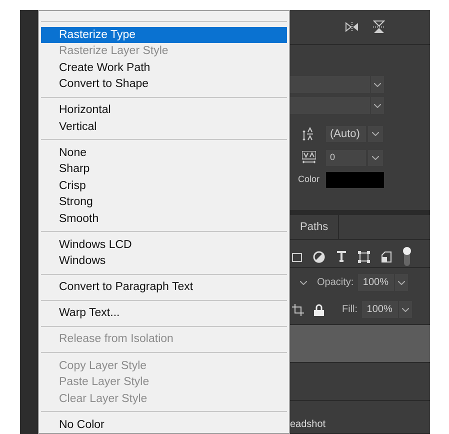 The height and width of the screenshot is (434, 449). Describe the element at coordinates (346, 134) in the screenshot. I see `leading-field: (Auto)` at that location.